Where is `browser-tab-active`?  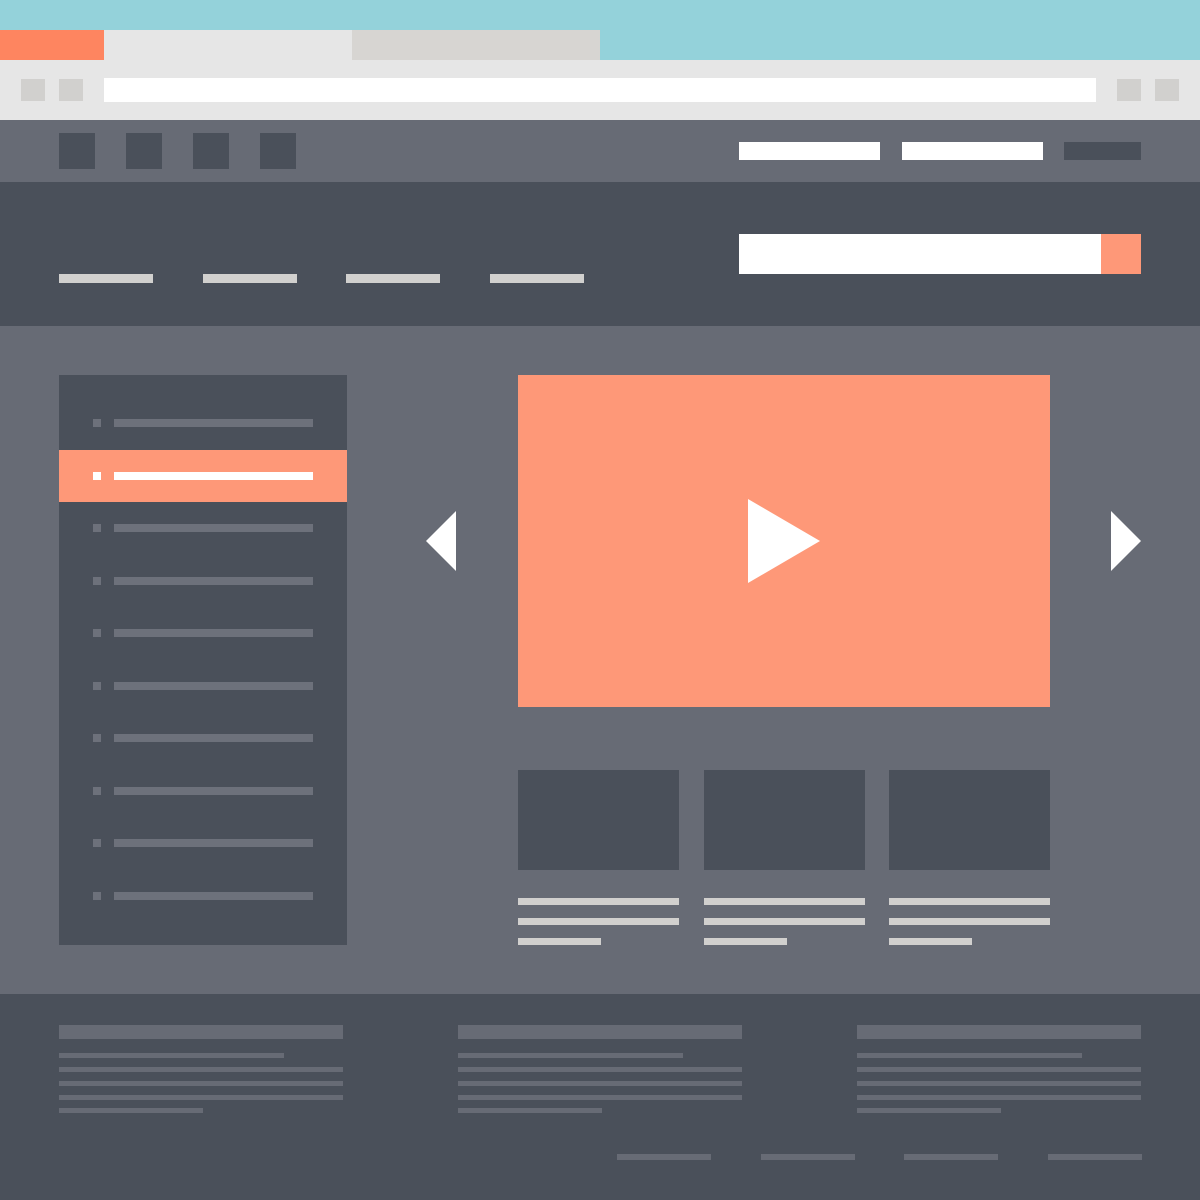 browser-tab-active is located at coordinates (52, 45).